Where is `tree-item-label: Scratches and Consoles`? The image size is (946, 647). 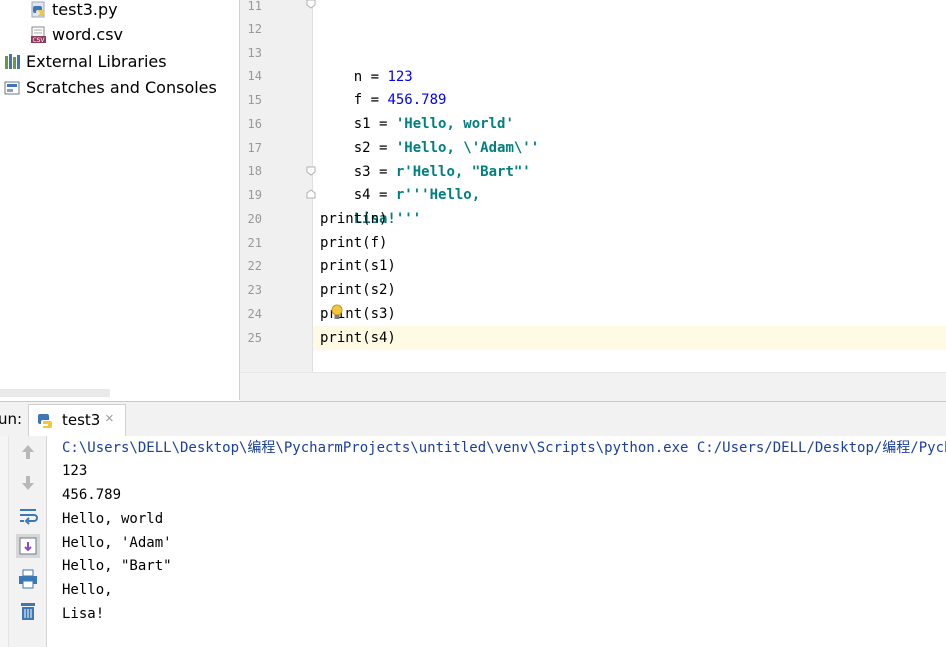 tree-item-label: Scratches and Consoles is located at coordinates (121, 87).